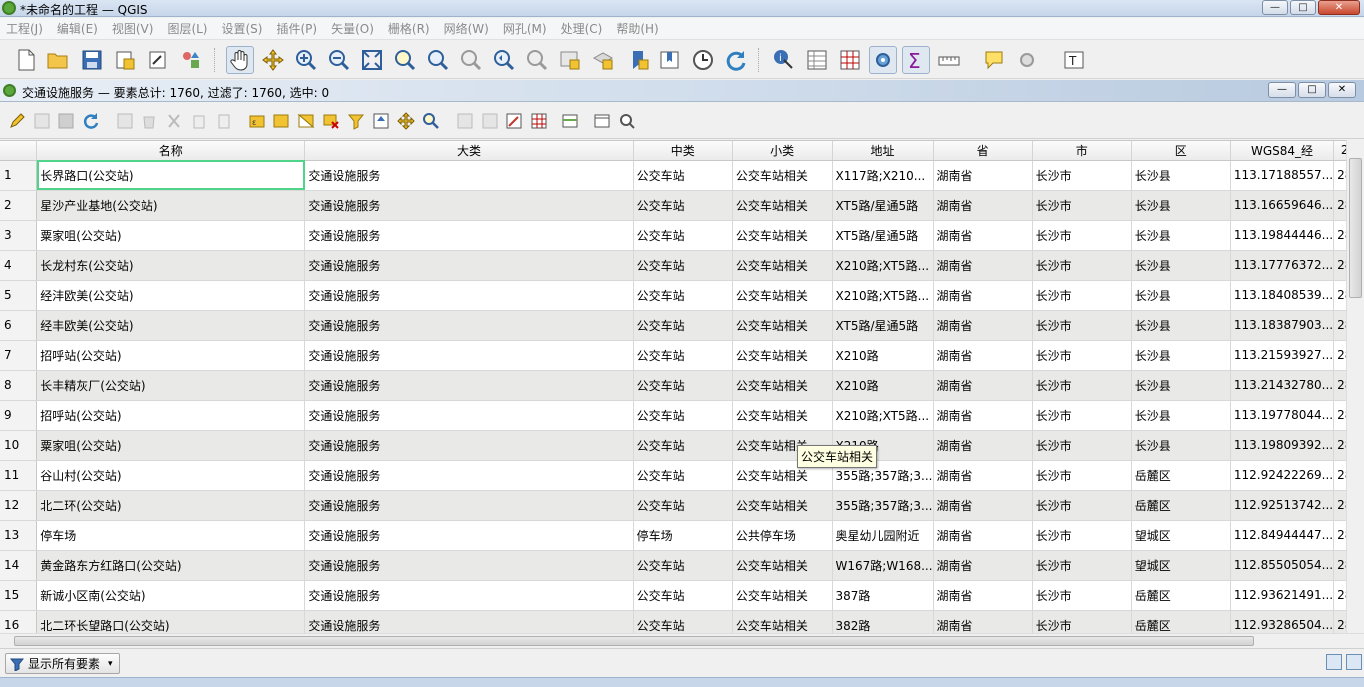  What do you see at coordinates (883, 325) in the screenshot?
I see `address-cell: XT5路/星通5路` at bounding box center [883, 325].